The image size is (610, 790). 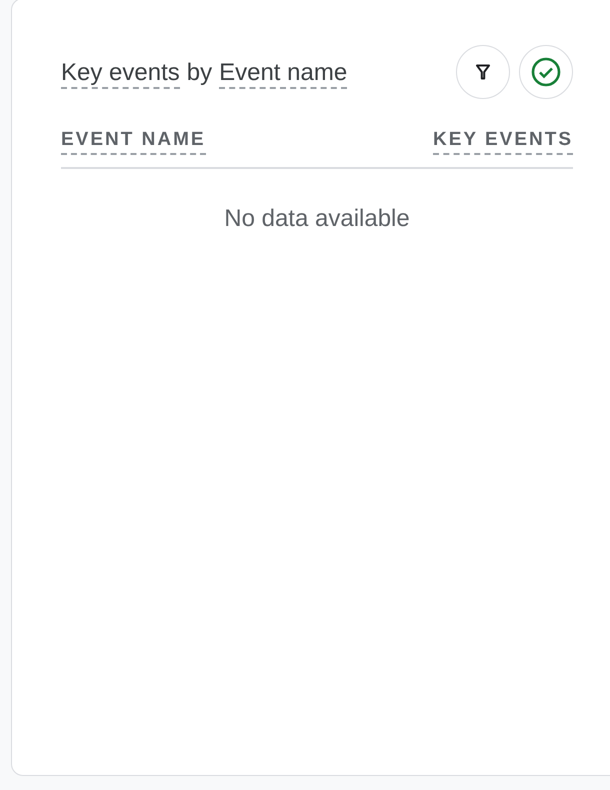 I want to click on column-header: KEY EVENTS, so click(x=502, y=141).